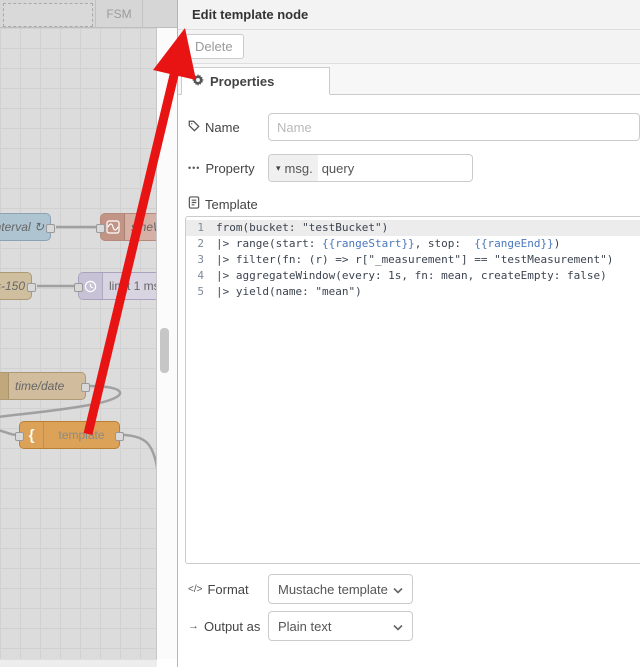  Describe the element at coordinates (18, 286) in the screenshot. I see `node-ms150: s-150` at that location.